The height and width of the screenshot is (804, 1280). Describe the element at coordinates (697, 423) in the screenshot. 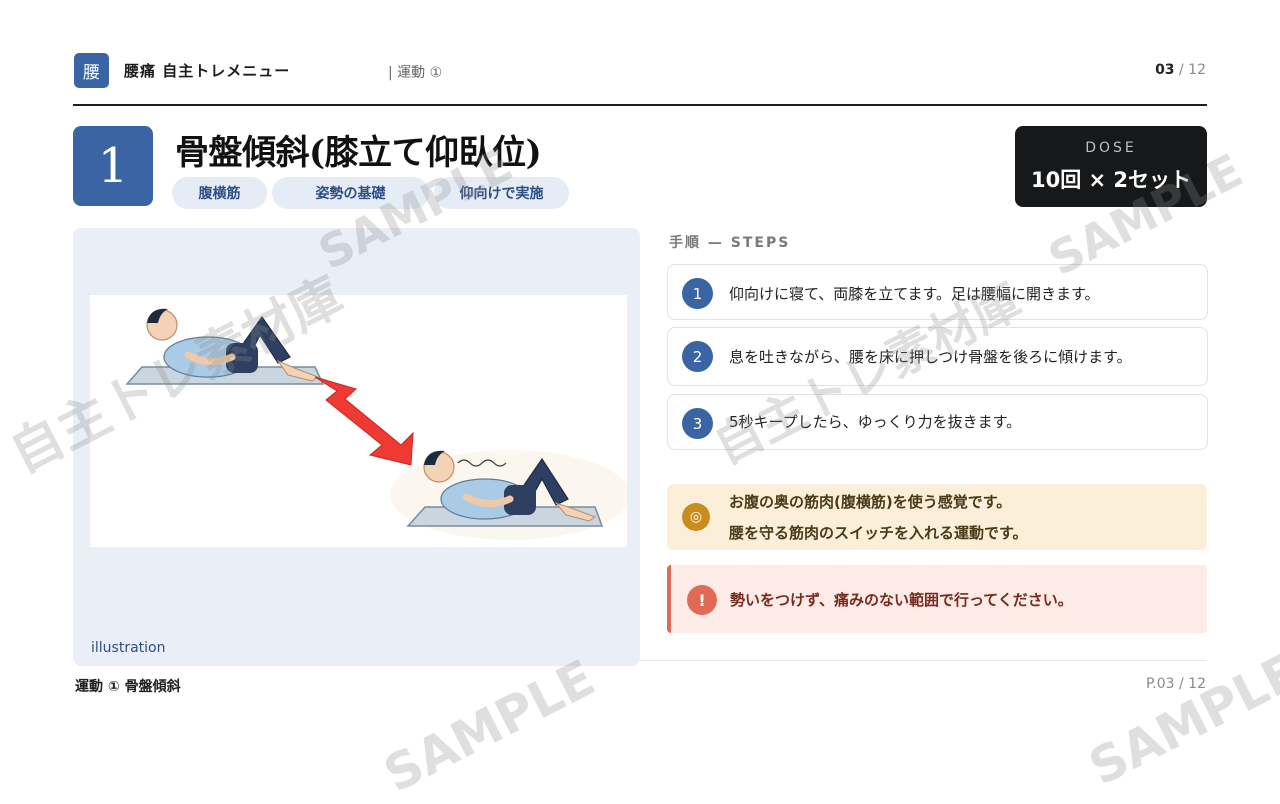

I see `step-number: 3` at that location.